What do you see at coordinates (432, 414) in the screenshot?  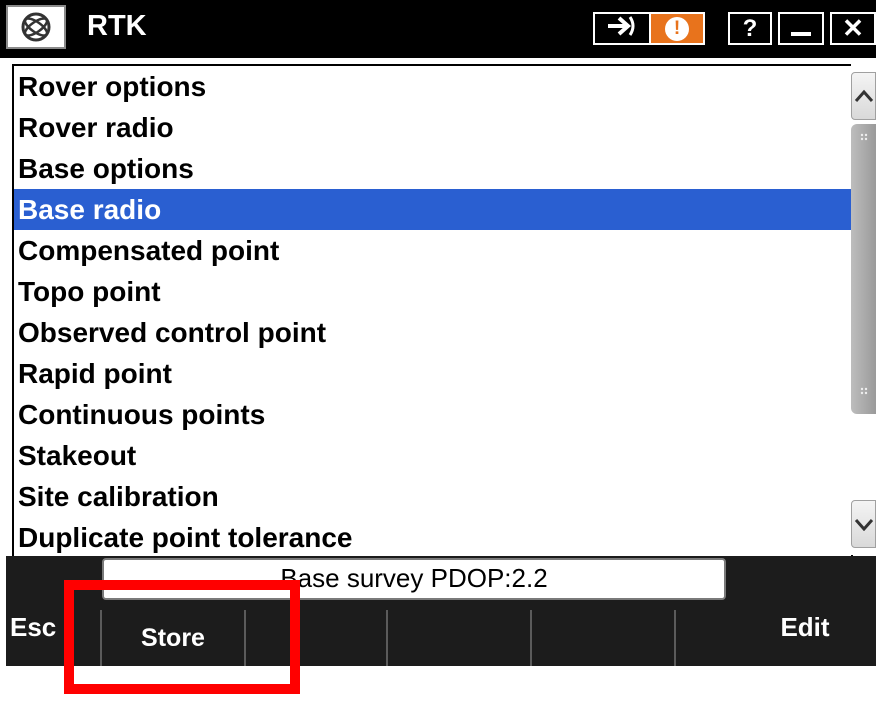 I see `list-item-continuous-points: Continuous points` at bounding box center [432, 414].